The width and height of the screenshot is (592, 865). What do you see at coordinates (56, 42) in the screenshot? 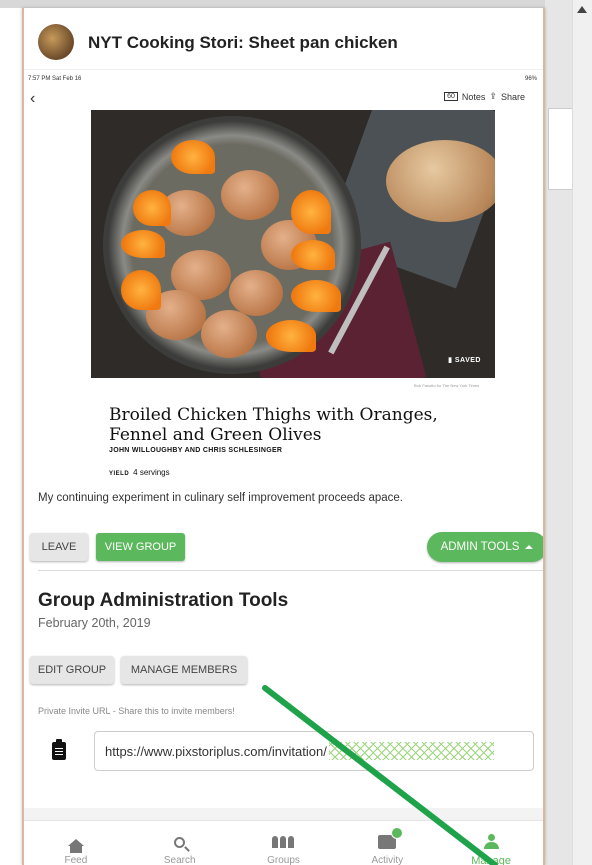
I see `avatar` at bounding box center [56, 42].